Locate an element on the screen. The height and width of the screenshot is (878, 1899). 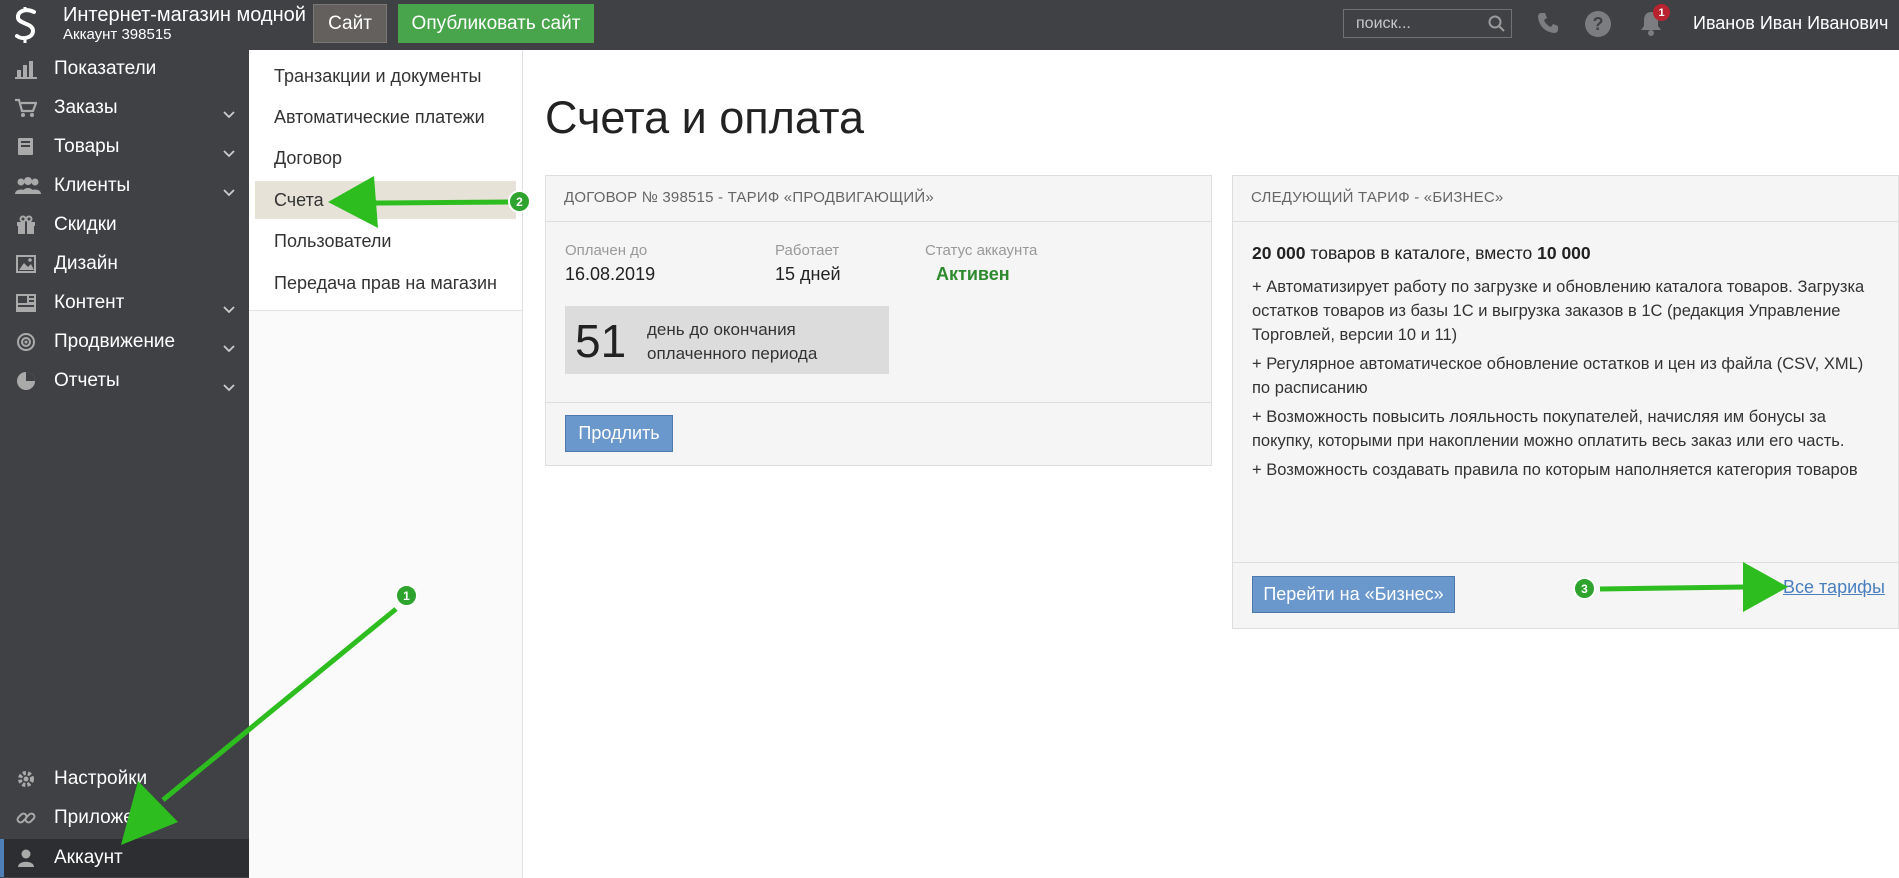
sidebar-item-discounts: Скидки is located at coordinates (124, 225).